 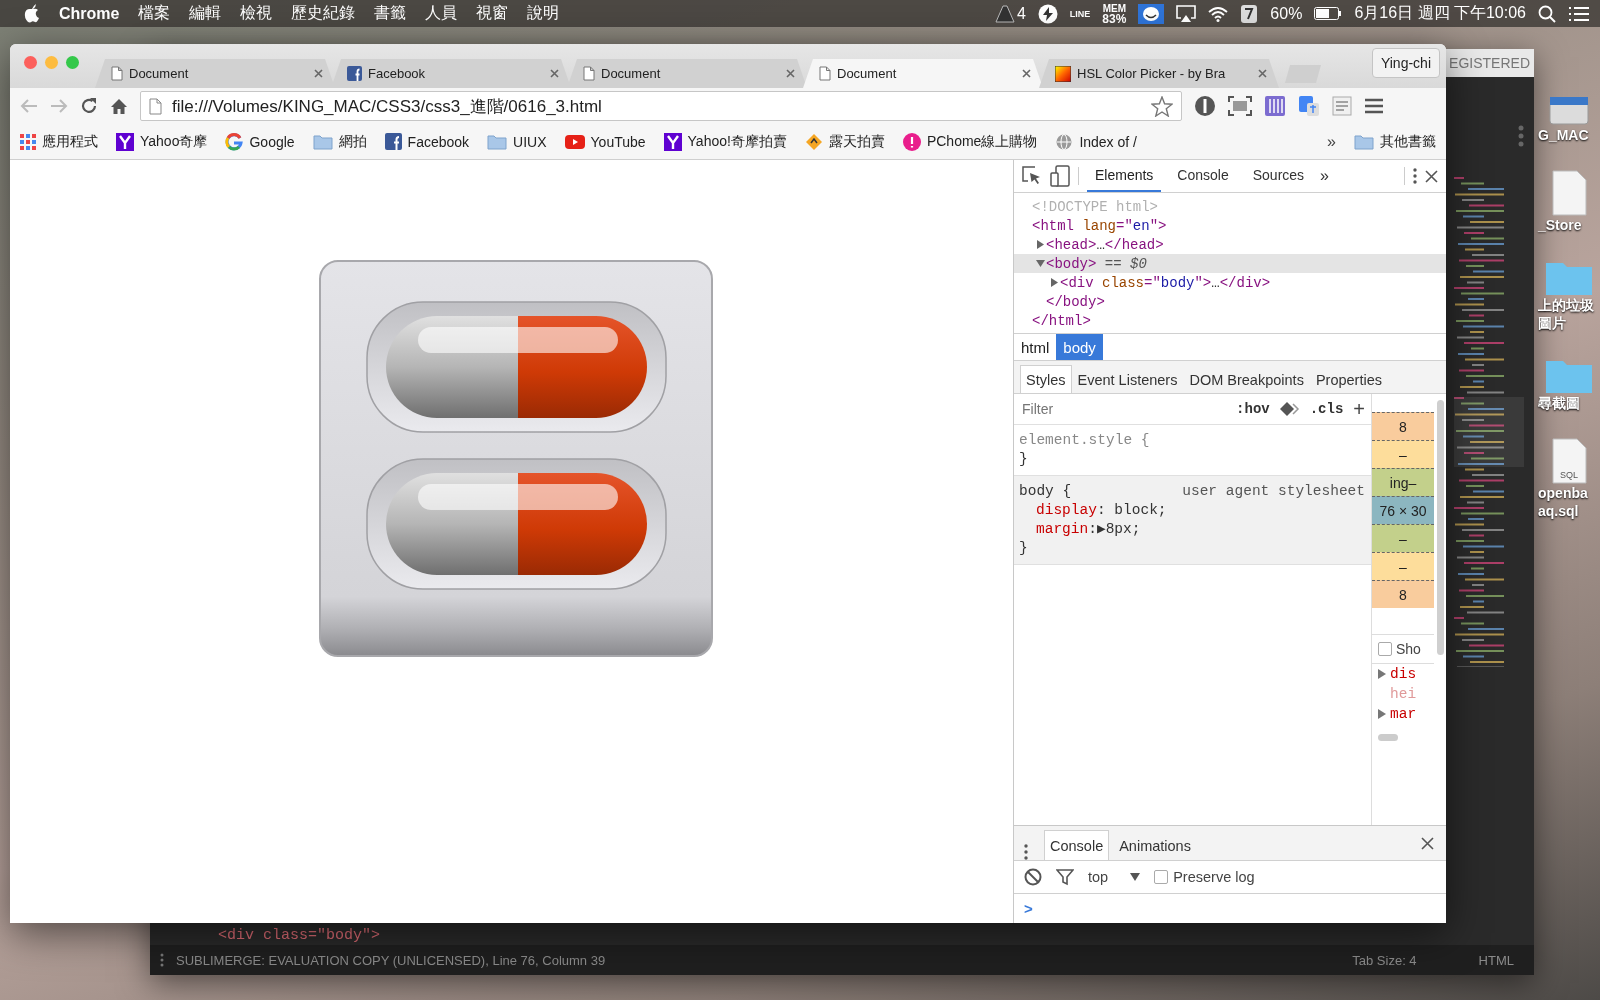 I want to click on computed-property: dis, so click(x=1403, y=674).